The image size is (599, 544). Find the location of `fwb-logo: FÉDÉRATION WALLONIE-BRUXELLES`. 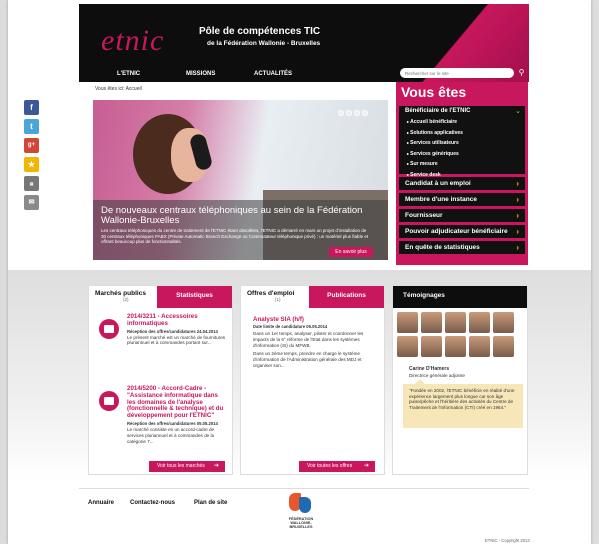

fwb-logo: FÉDÉRATION WALLONIE-BRUXELLES is located at coordinates (301, 512).